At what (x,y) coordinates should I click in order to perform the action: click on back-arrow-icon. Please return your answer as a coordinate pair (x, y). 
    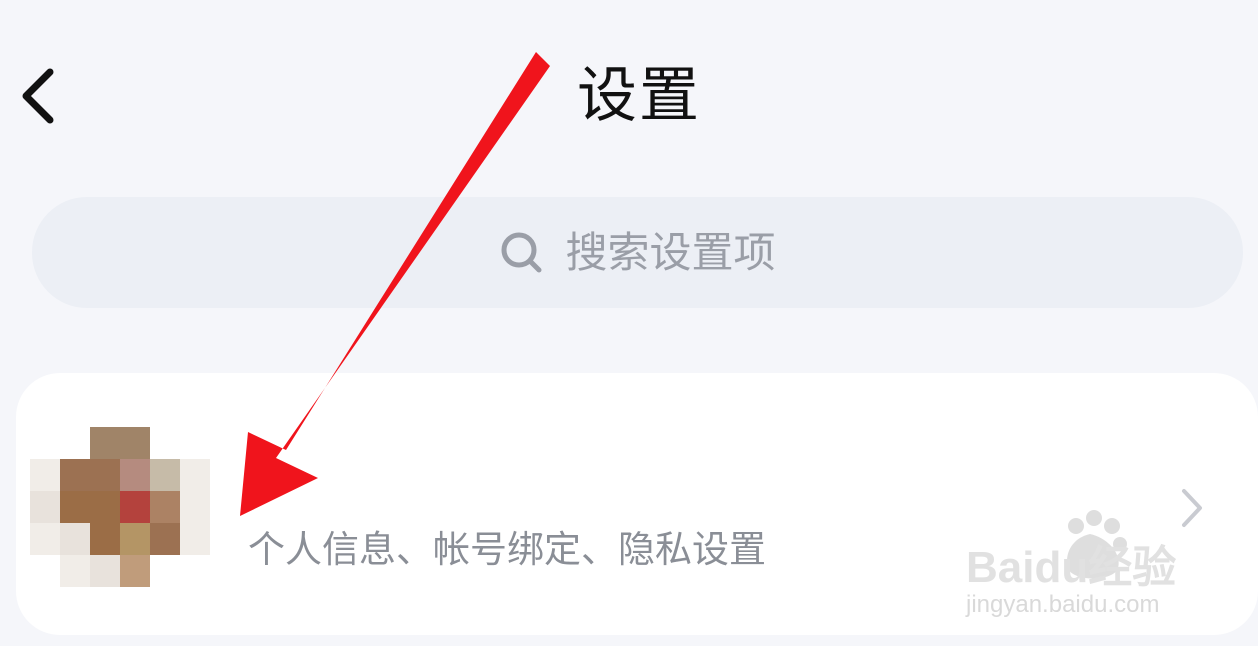
    Looking at the image, I should click on (38, 96).